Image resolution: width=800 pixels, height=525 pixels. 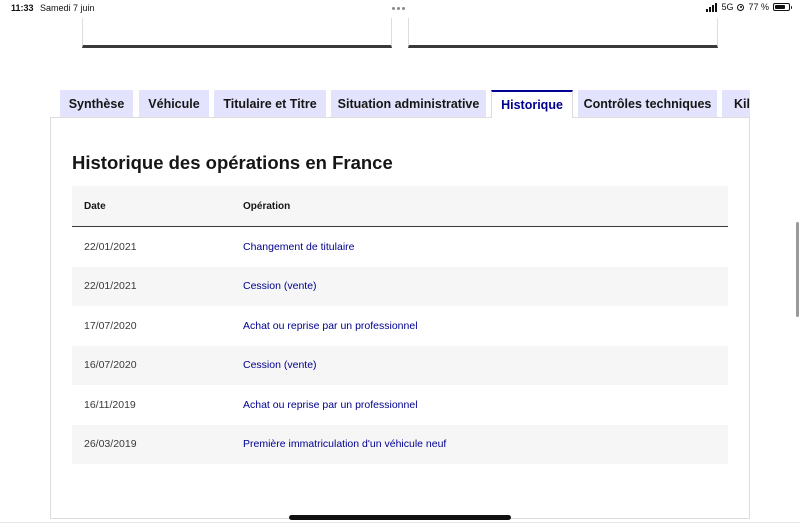 What do you see at coordinates (157, 444) in the screenshot?
I see `row-date: 26/03/2019` at bounding box center [157, 444].